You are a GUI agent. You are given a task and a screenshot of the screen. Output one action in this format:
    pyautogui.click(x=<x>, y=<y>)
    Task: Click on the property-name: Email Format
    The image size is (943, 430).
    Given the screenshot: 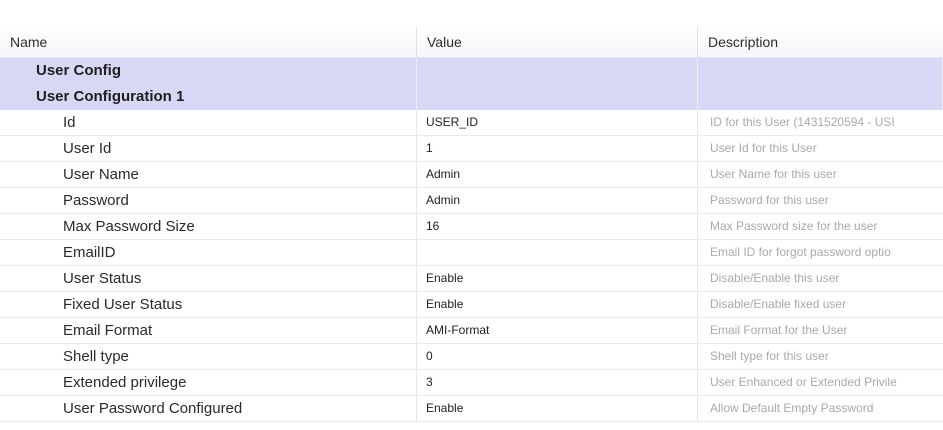 What is the action you would take?
    pyautogui.click(x=208, y=330)
    